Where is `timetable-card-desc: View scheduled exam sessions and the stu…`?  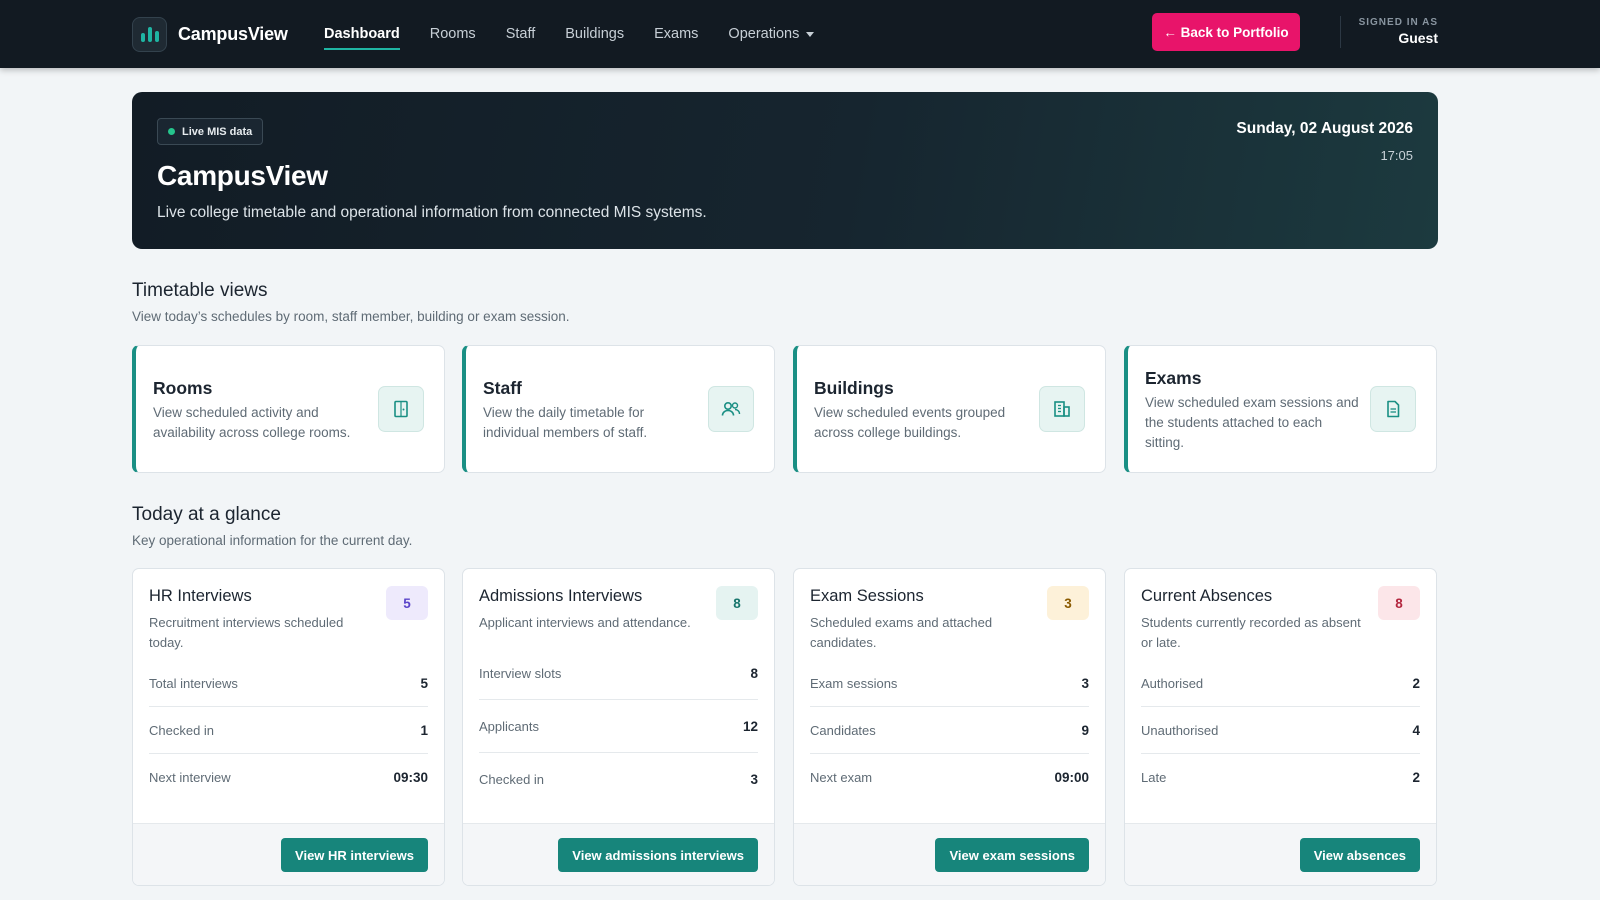 timetable-card-desc: View scheduled exam sessions and the stu… is located at coordinates (1252, 422).